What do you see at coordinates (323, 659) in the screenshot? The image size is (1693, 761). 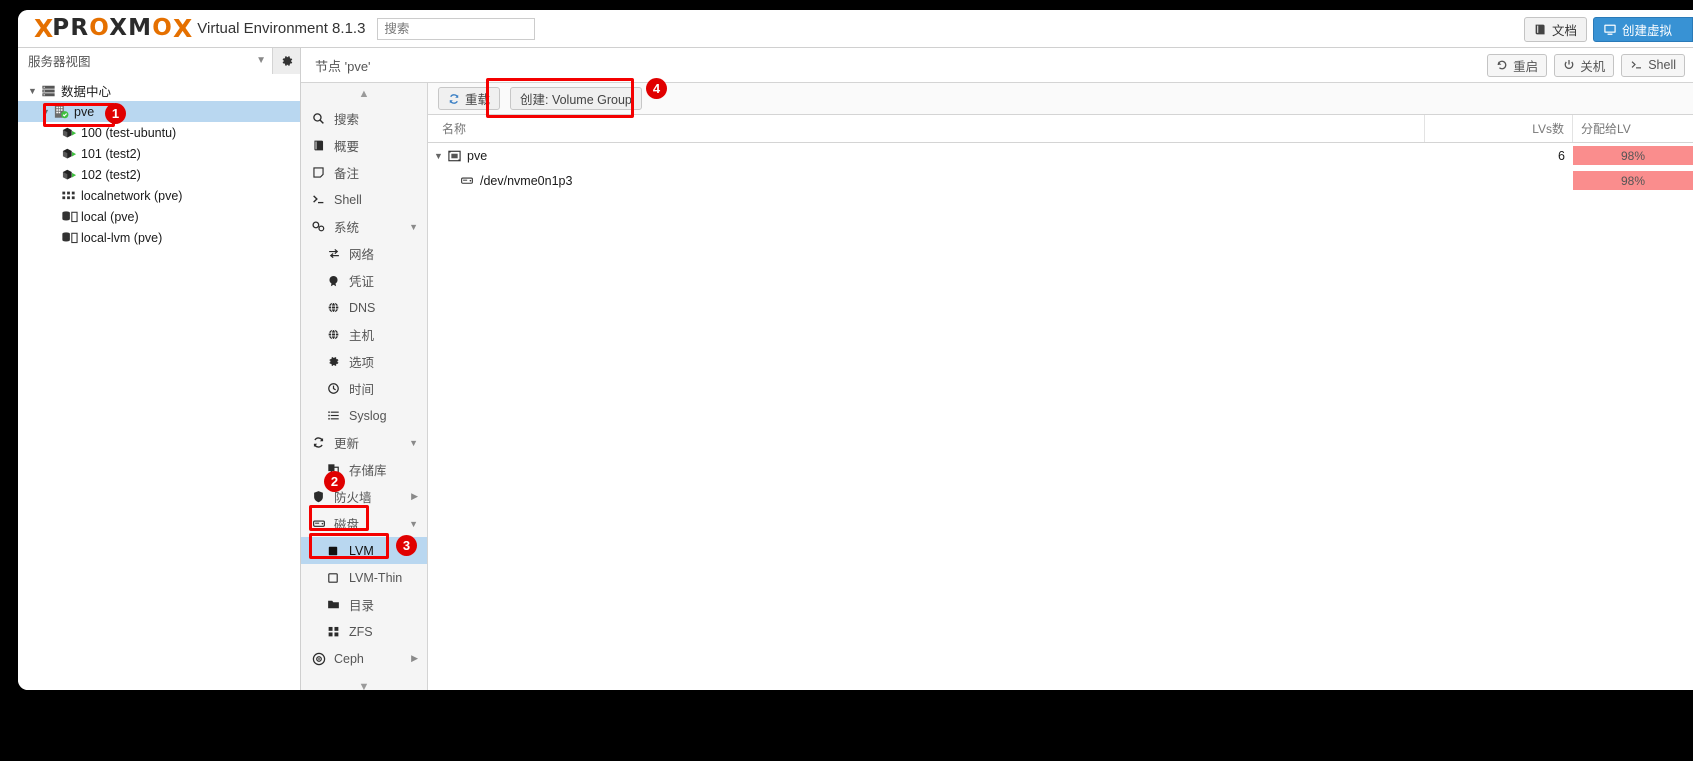 I see `ceph-icon` at bounding box center [323, 659].